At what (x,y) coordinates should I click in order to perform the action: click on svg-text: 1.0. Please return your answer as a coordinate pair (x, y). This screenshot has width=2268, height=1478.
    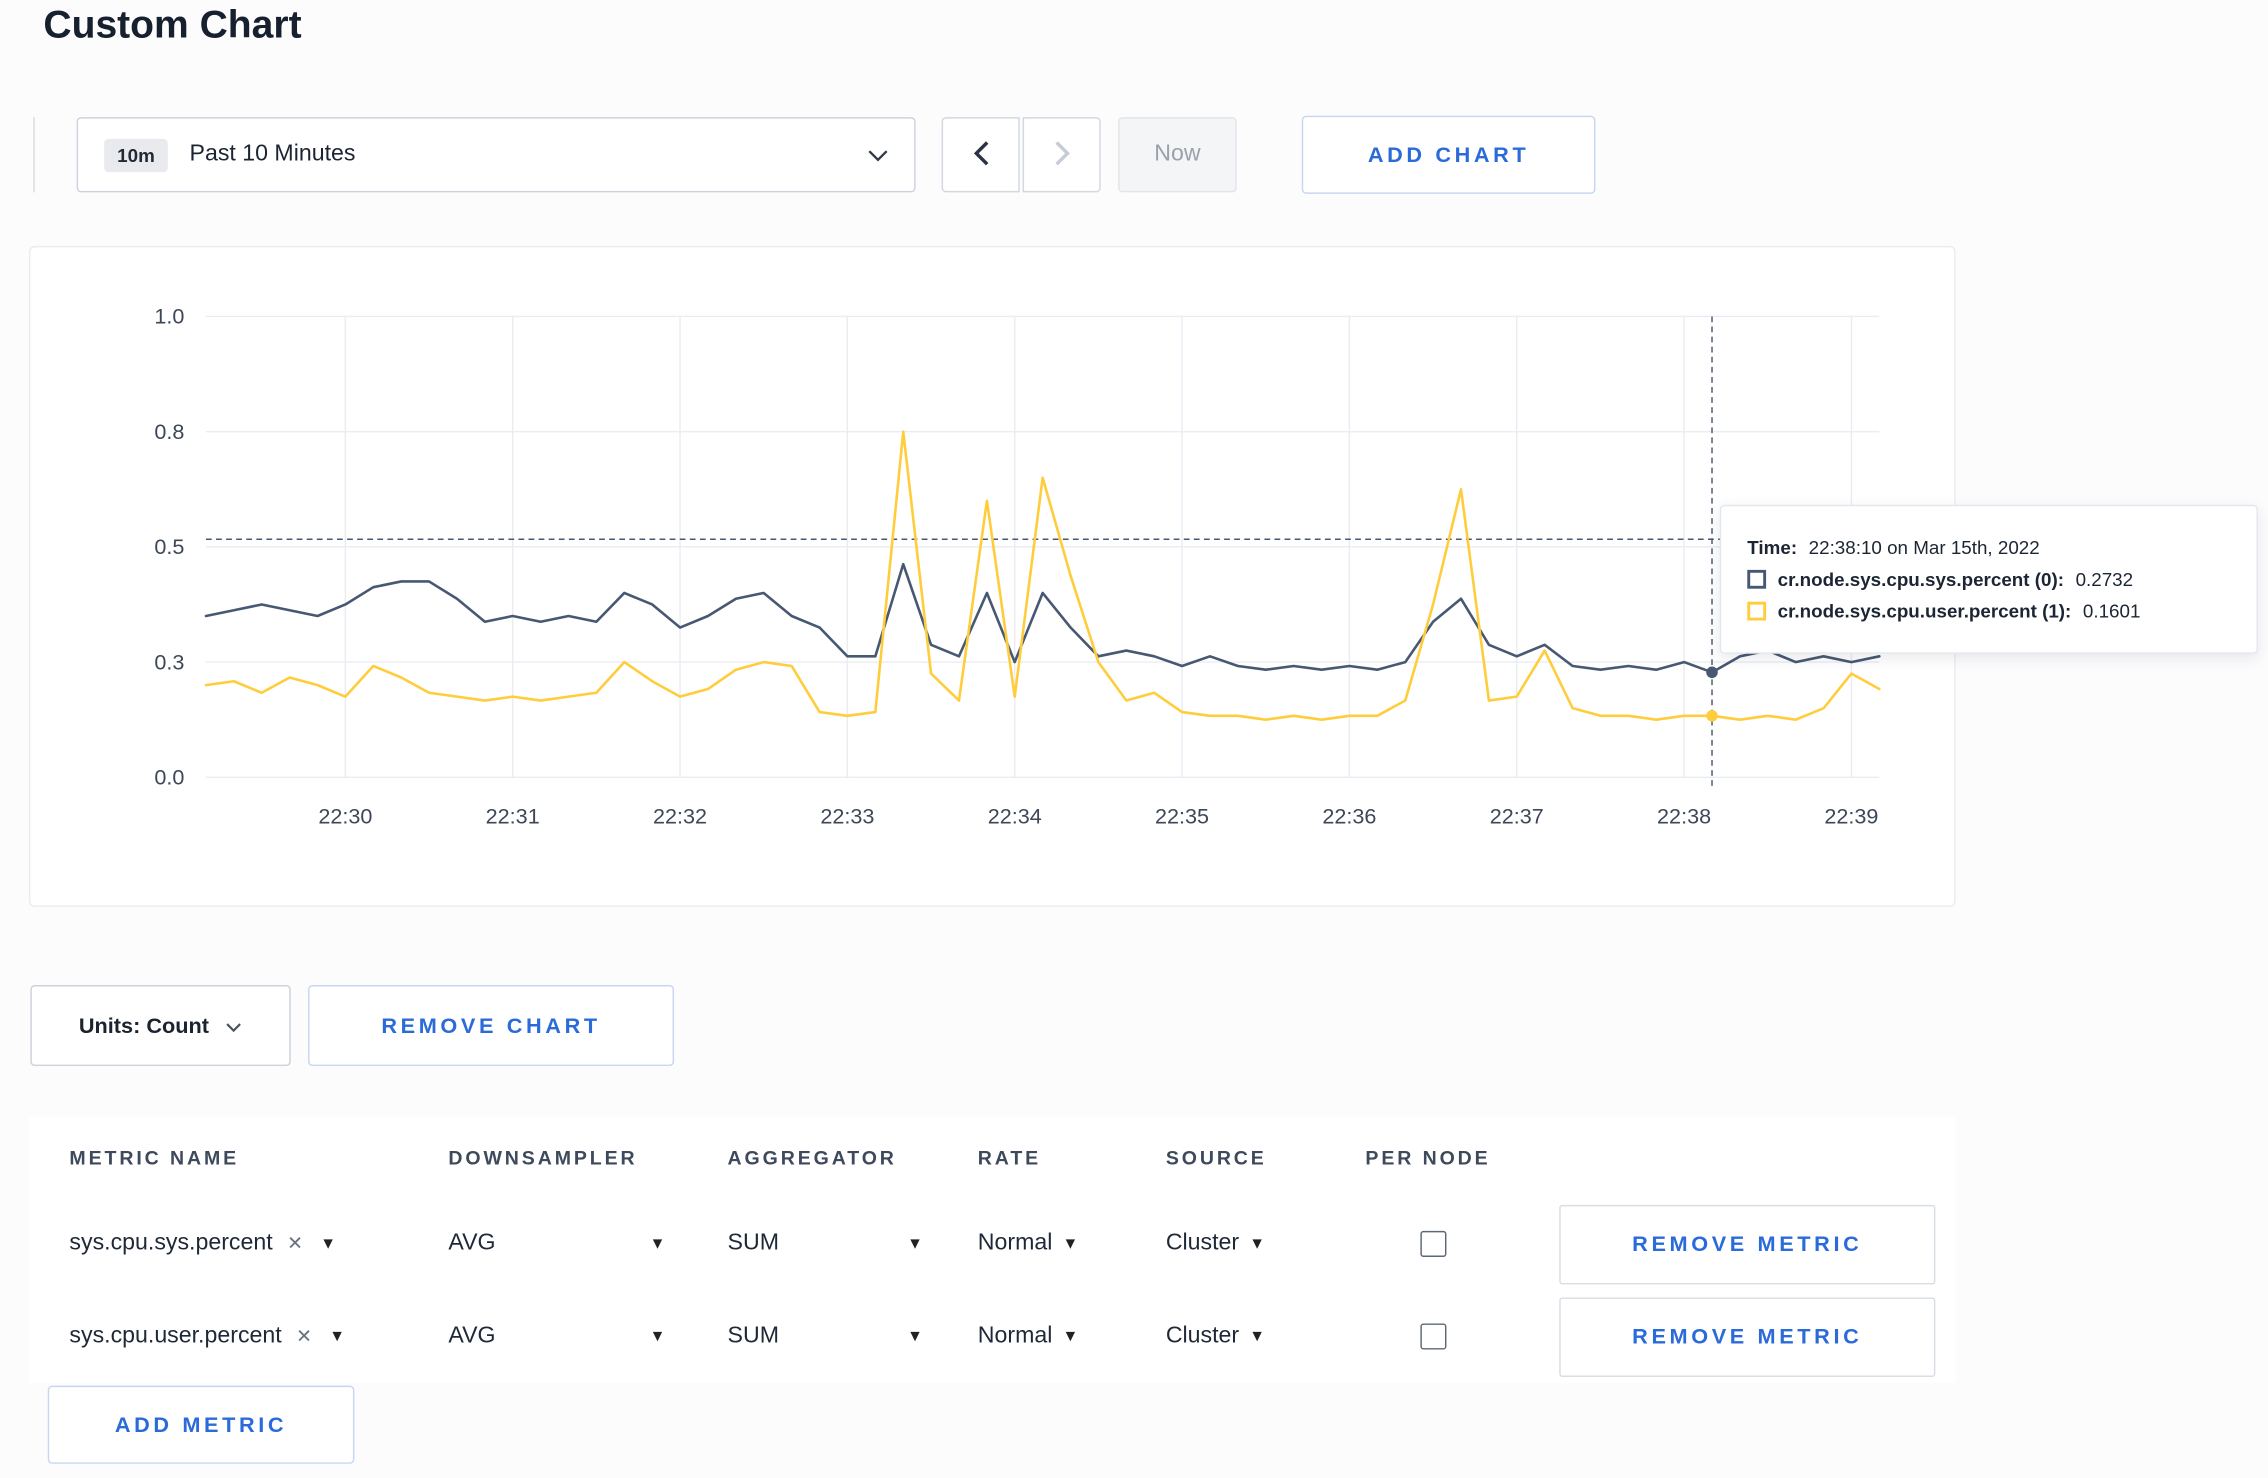
    Looking at the image, I should click on (169, 316).